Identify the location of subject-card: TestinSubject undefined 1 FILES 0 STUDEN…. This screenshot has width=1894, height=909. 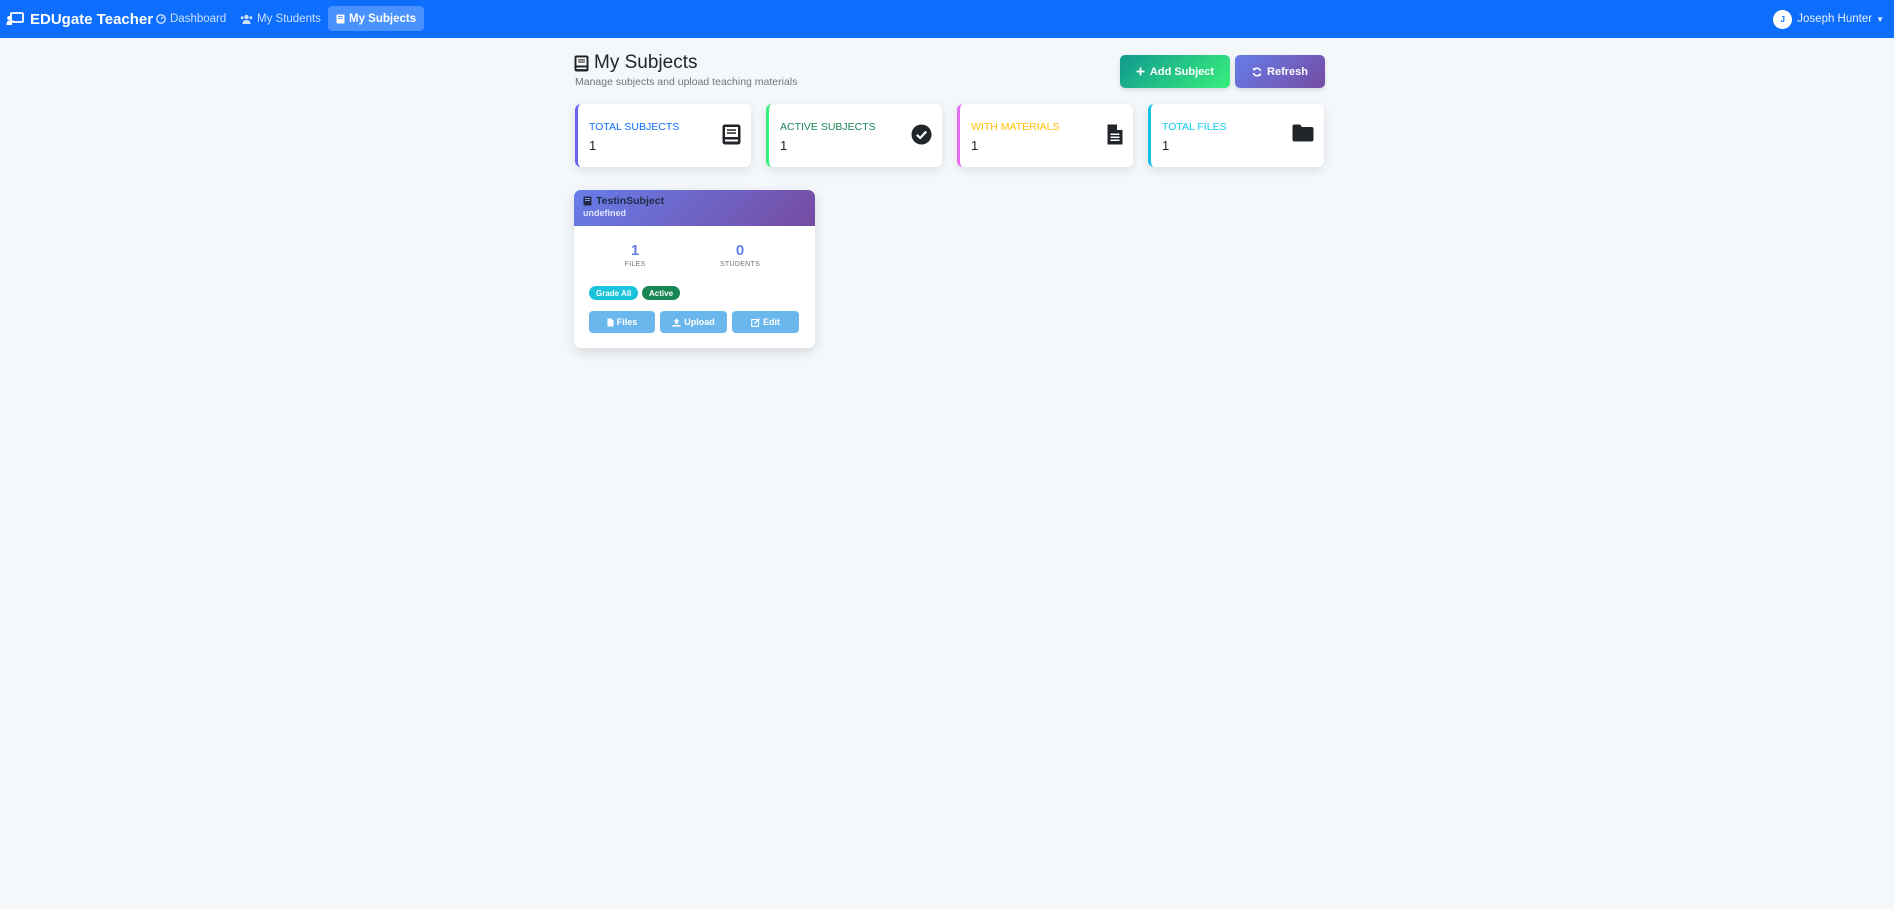
(694, 269).